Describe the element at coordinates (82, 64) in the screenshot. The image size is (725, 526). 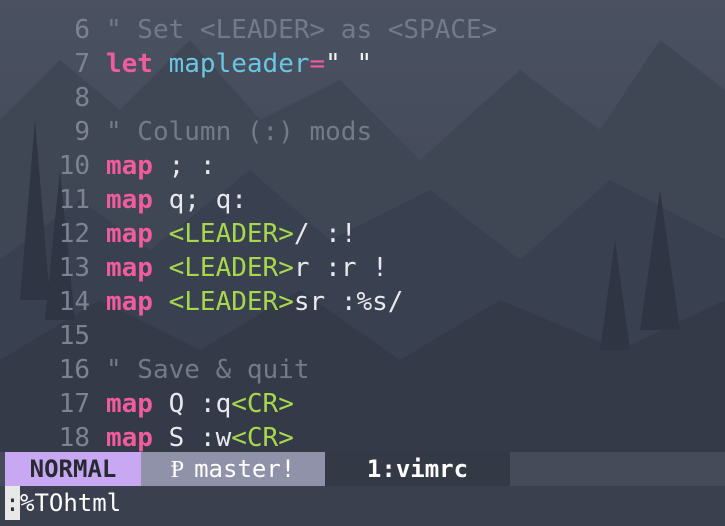
I see `line-number: 7` at that location.